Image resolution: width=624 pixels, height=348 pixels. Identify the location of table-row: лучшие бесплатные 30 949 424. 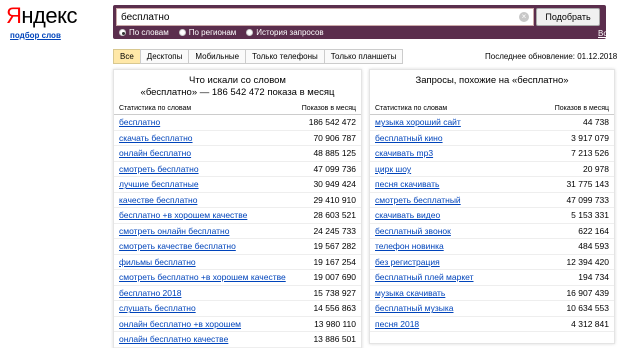
(237, 185).